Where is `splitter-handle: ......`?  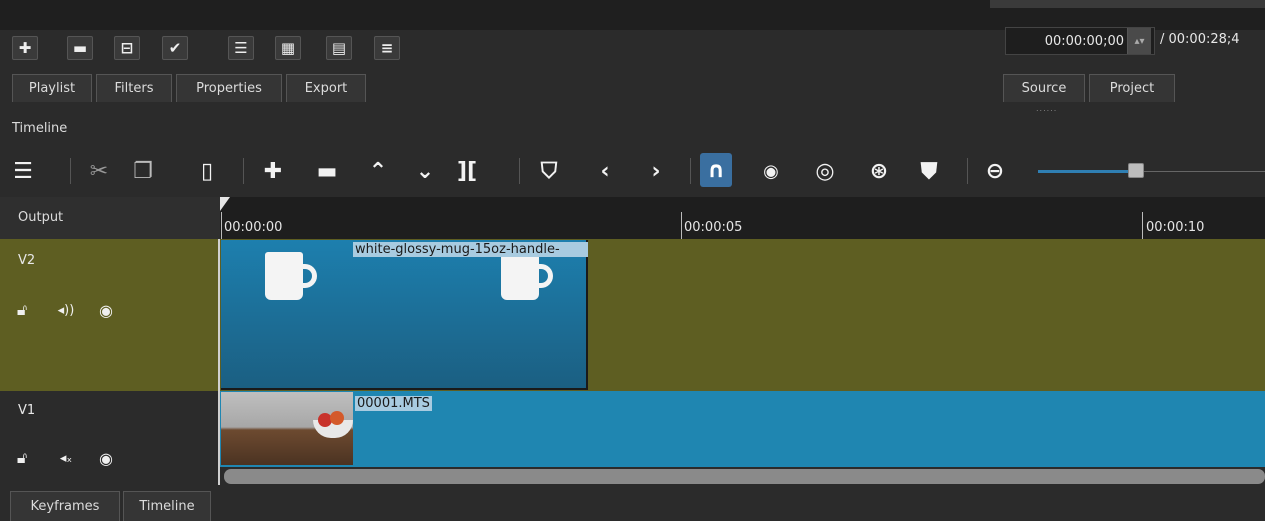
splitter-handle: ...... is located at coordinates (1046, 108).